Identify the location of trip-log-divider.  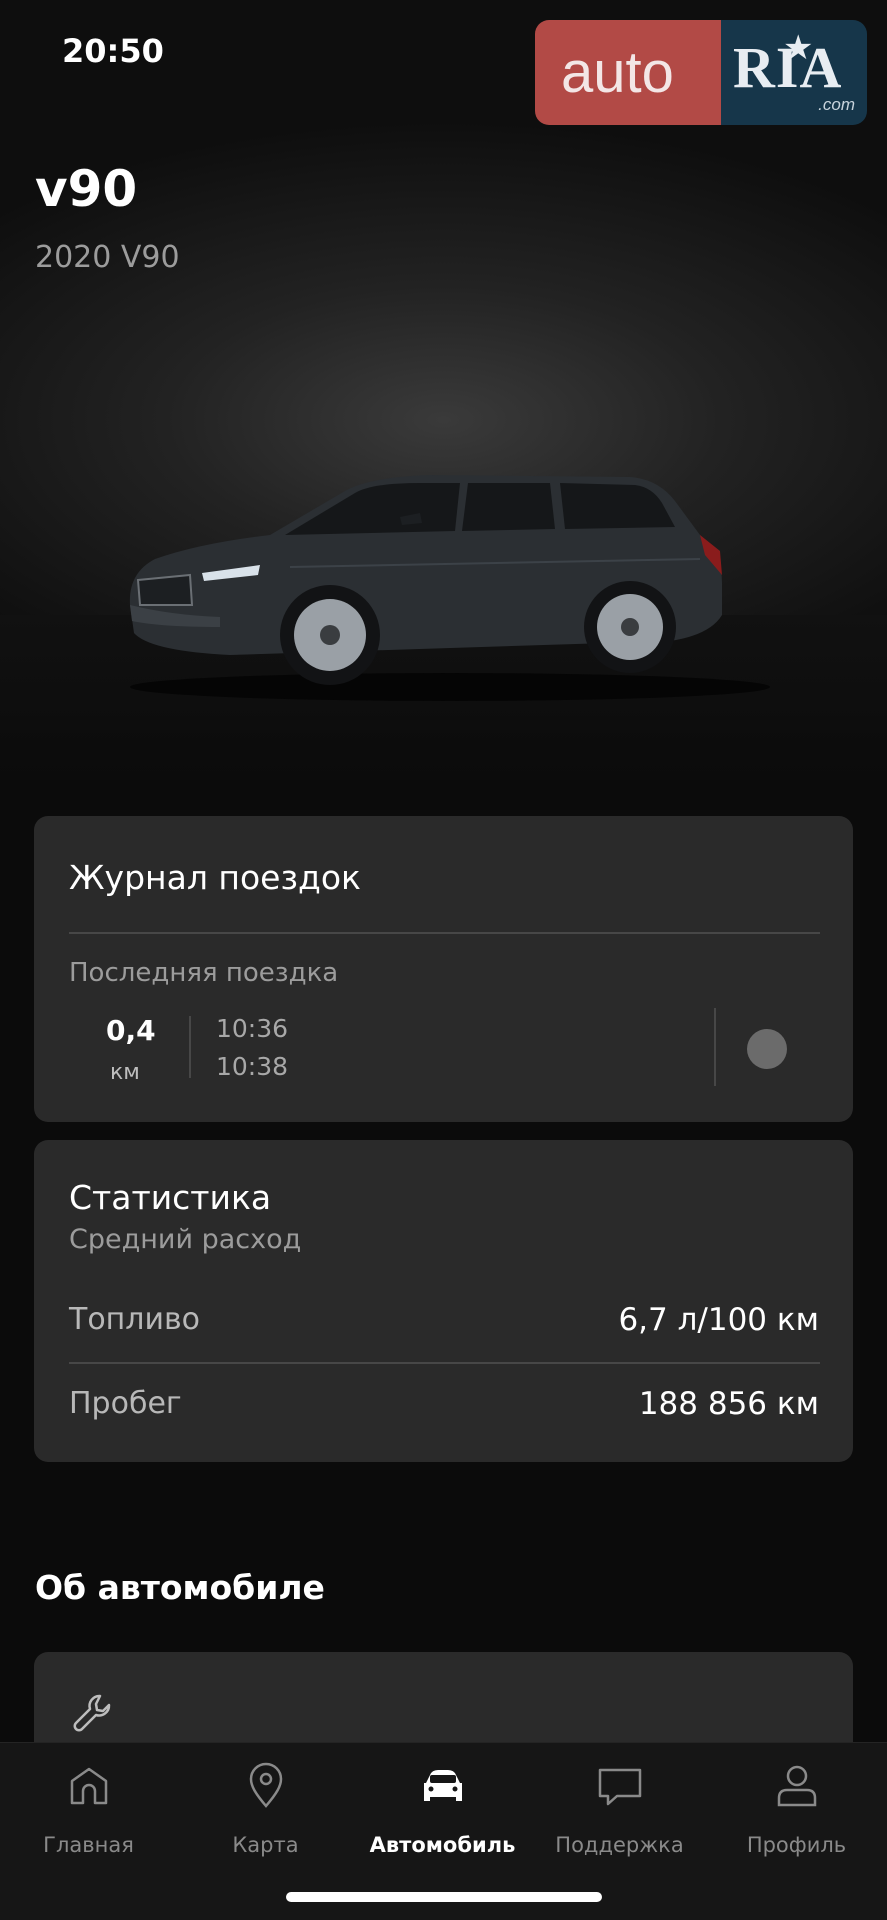
(444, 933).